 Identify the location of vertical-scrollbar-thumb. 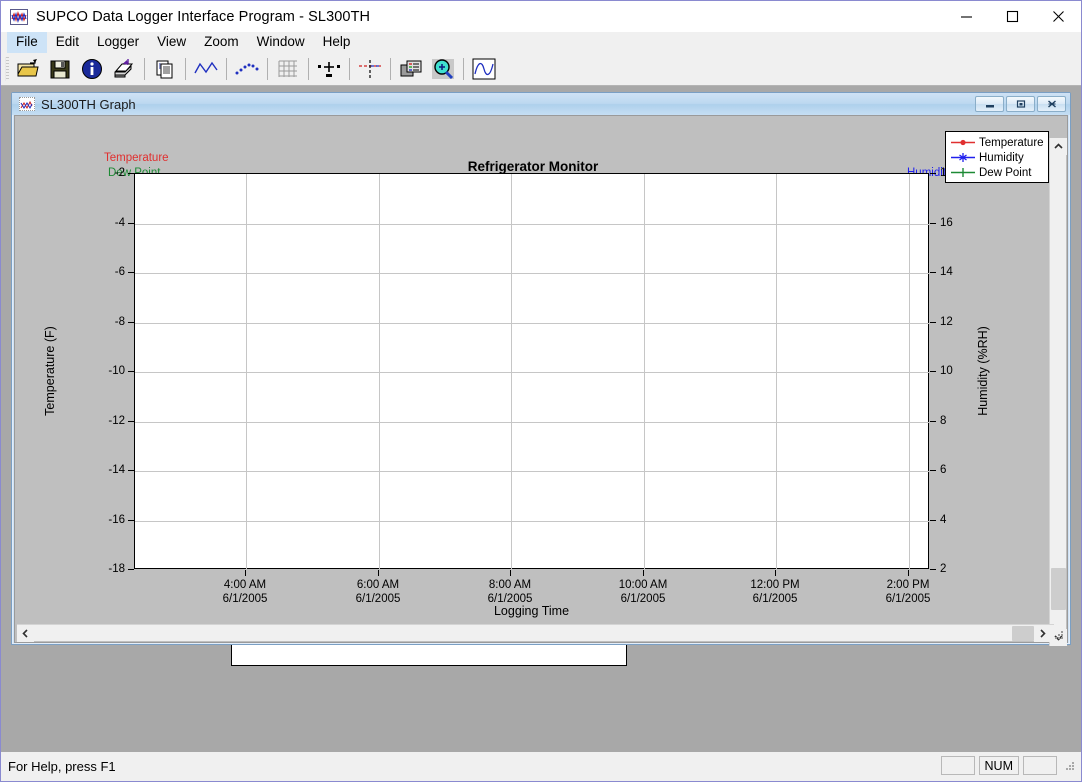
(1058, 589).